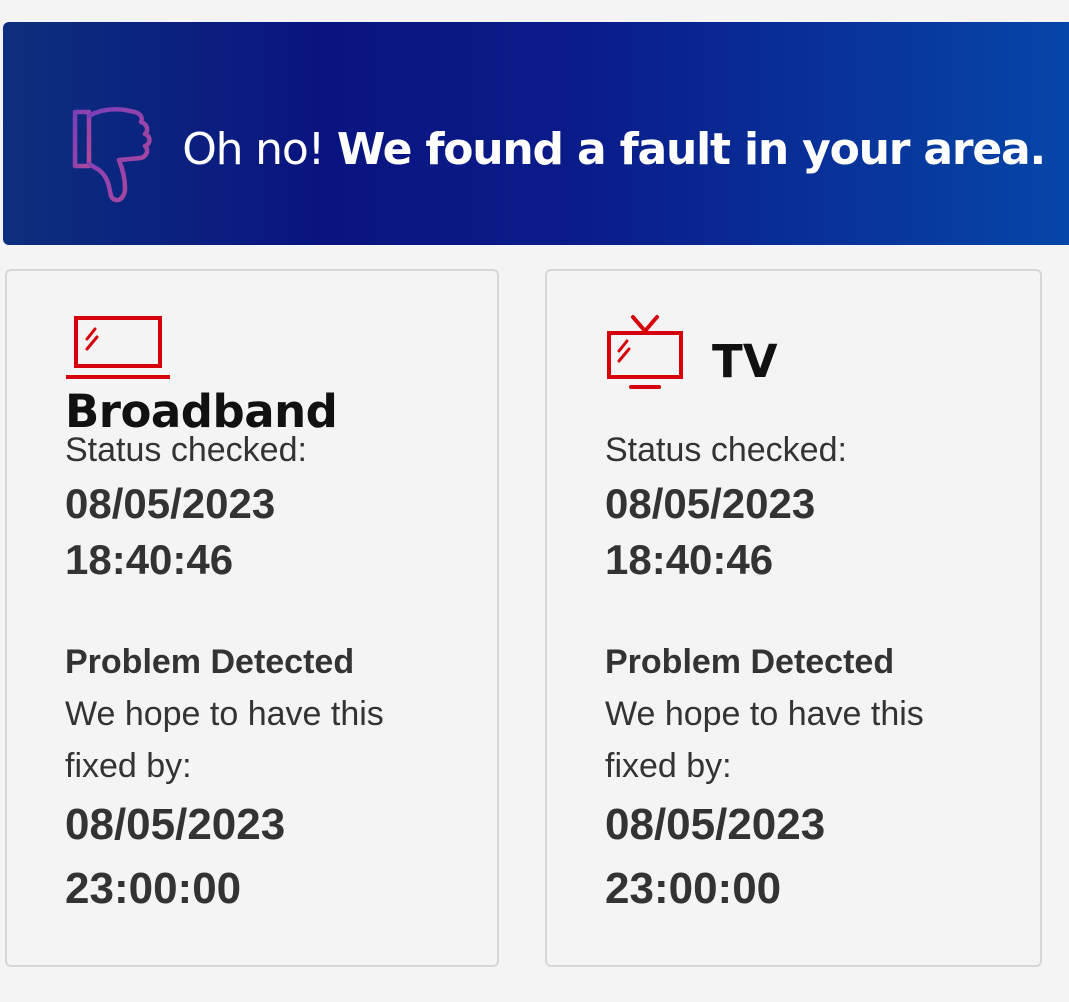  Describe the element at coordinates (112, 156) in the screenshot. I see `thumbs-down-icon` at that location.